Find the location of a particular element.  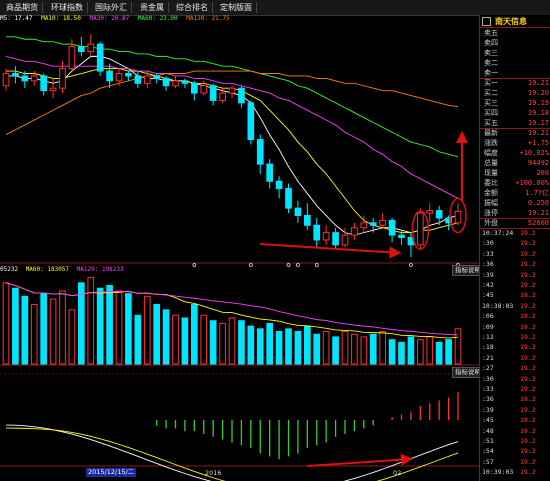

bid-row-4: 买四 19.18 is located at coordinates (515, 113).